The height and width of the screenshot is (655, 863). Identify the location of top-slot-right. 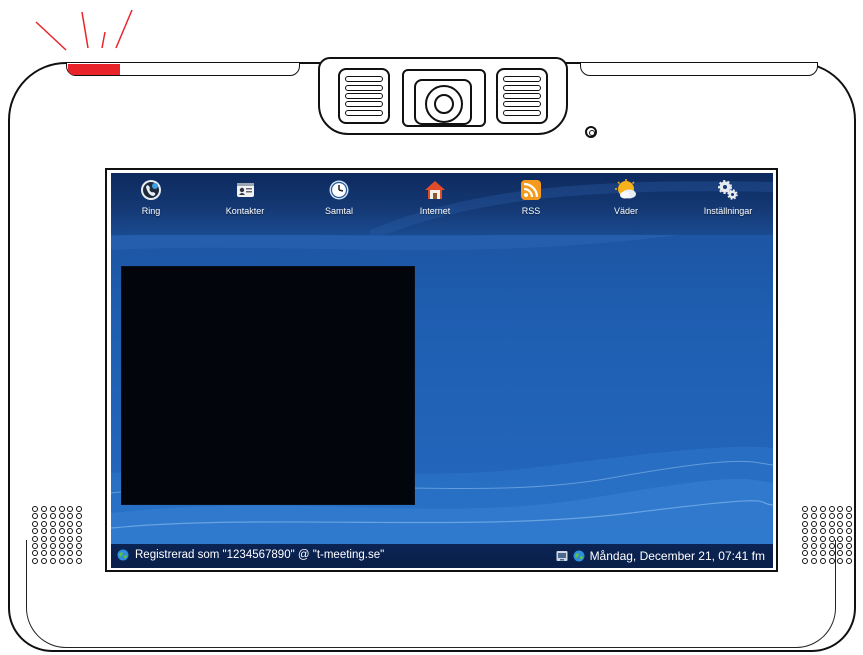
(699, 69).